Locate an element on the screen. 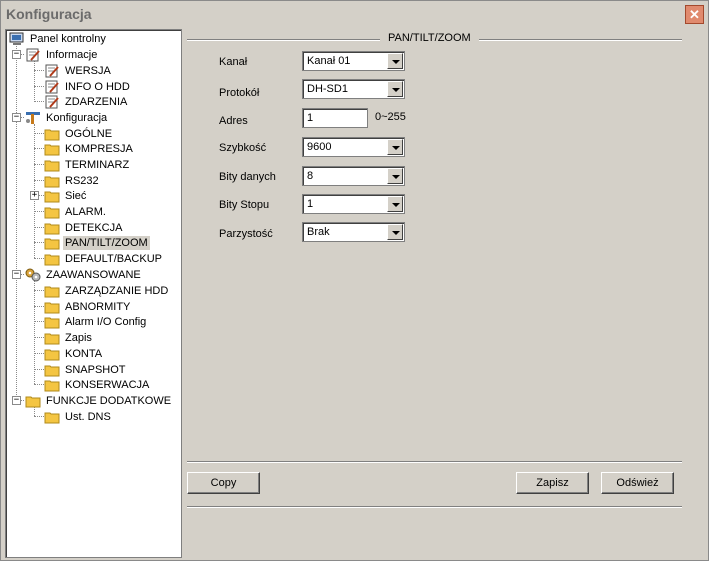 This screenshot has height=561, width=709. select-kanal: Kanał 01 is located at coordinates (353, 61).